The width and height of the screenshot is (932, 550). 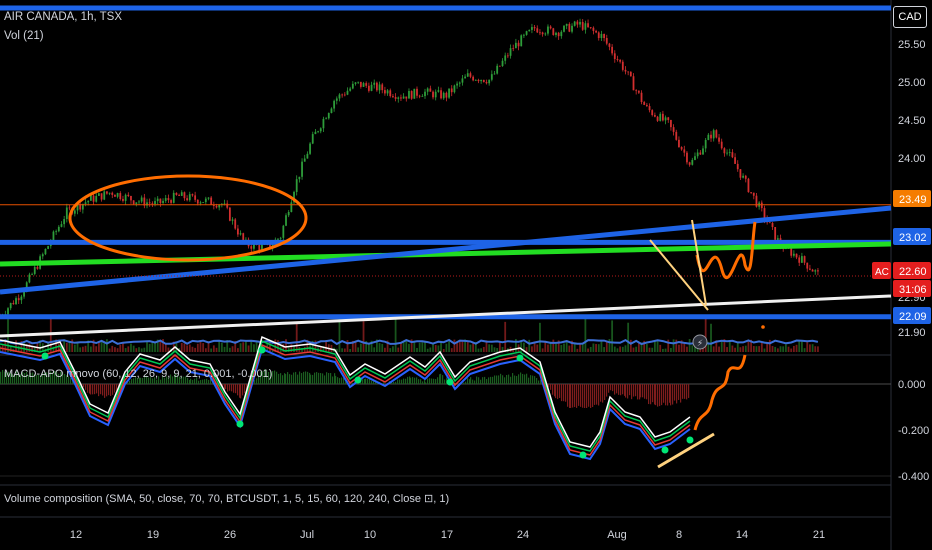 I want to click on price-tag-label: 22.60, so click(x=913, y=272).